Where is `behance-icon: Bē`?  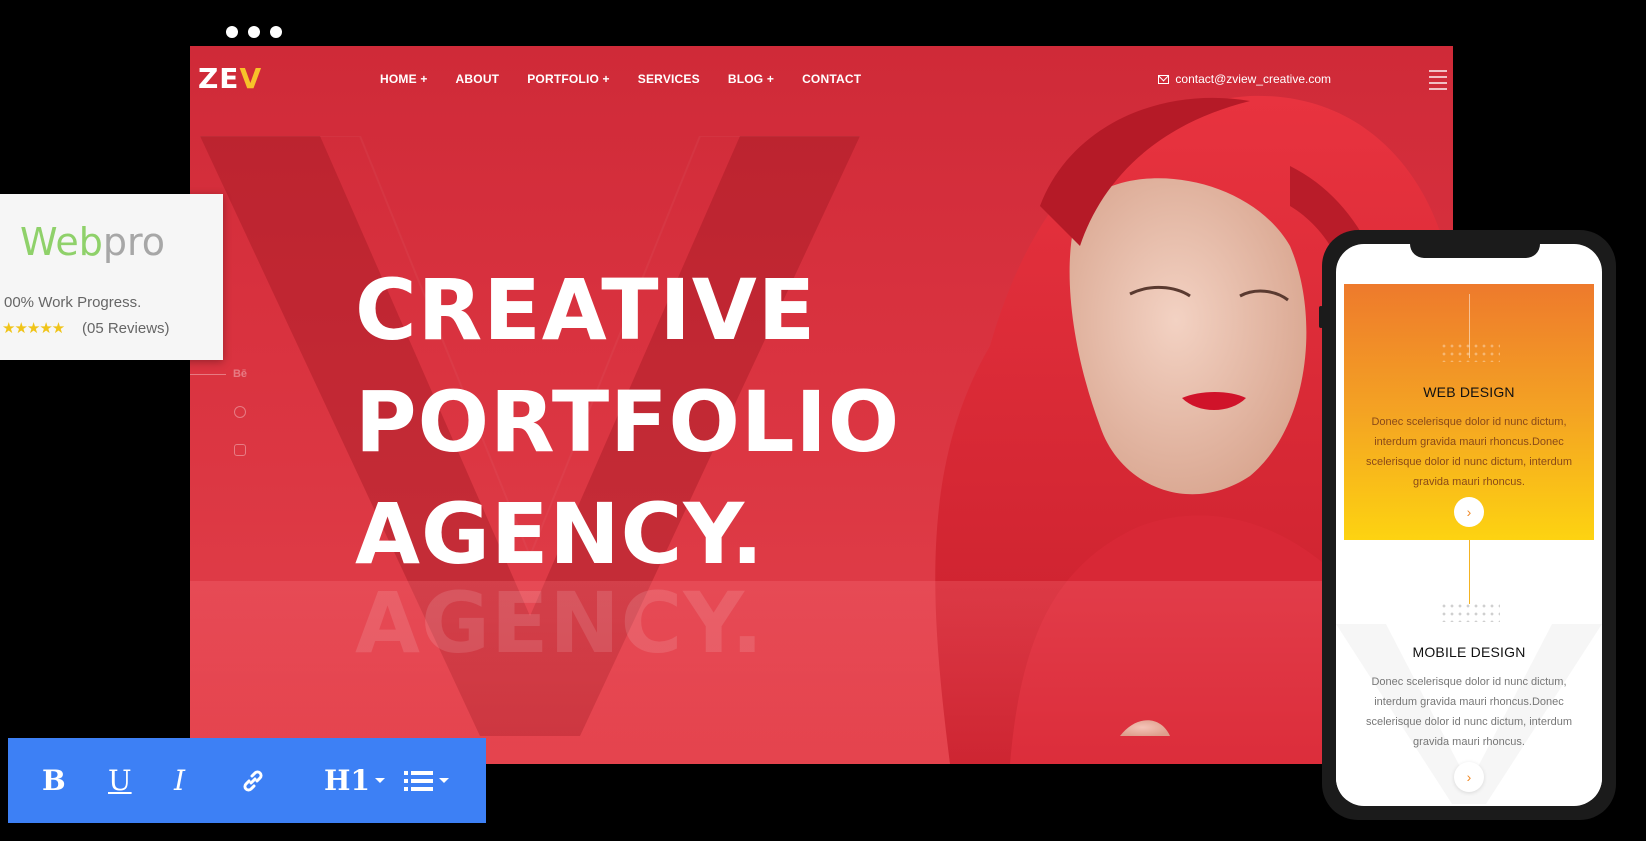 behance-icon: Bē is located at coordinates (240, 374).